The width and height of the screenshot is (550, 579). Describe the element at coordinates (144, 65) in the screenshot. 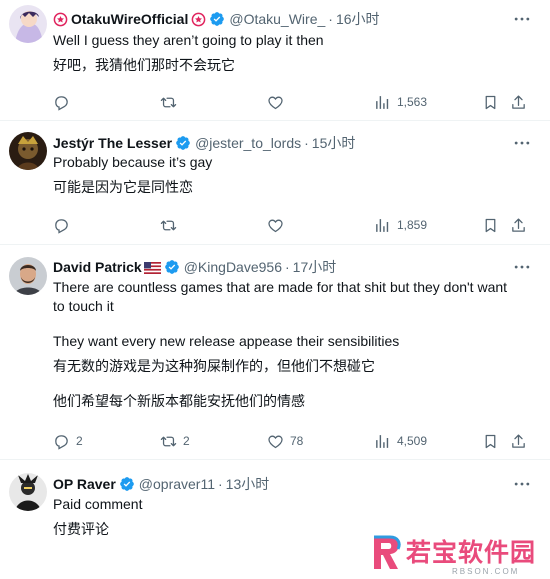

I see `text-line: 好吧，我猜他们那时不会玩它` at that location.